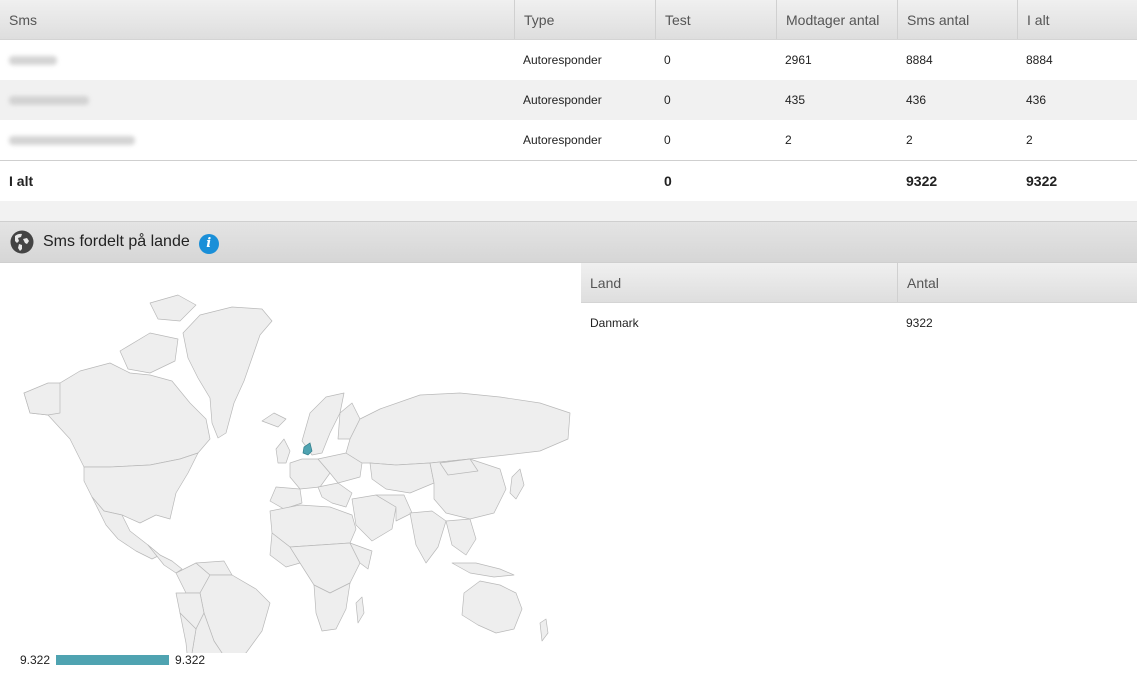 Image resolution: width=1137 pixels, height=690 pixels. Describe the element at coordinates (458, 429) in the screenshot. I see `country-russia` at that location.